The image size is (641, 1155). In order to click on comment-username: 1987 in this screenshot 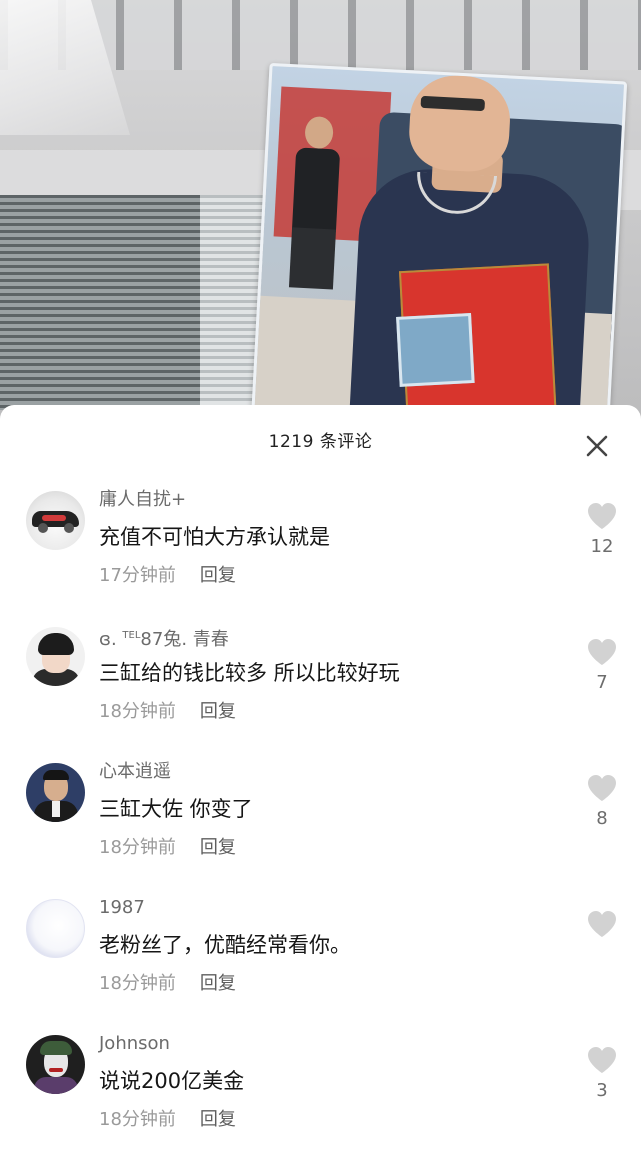, I will do `click(329, 908)`.